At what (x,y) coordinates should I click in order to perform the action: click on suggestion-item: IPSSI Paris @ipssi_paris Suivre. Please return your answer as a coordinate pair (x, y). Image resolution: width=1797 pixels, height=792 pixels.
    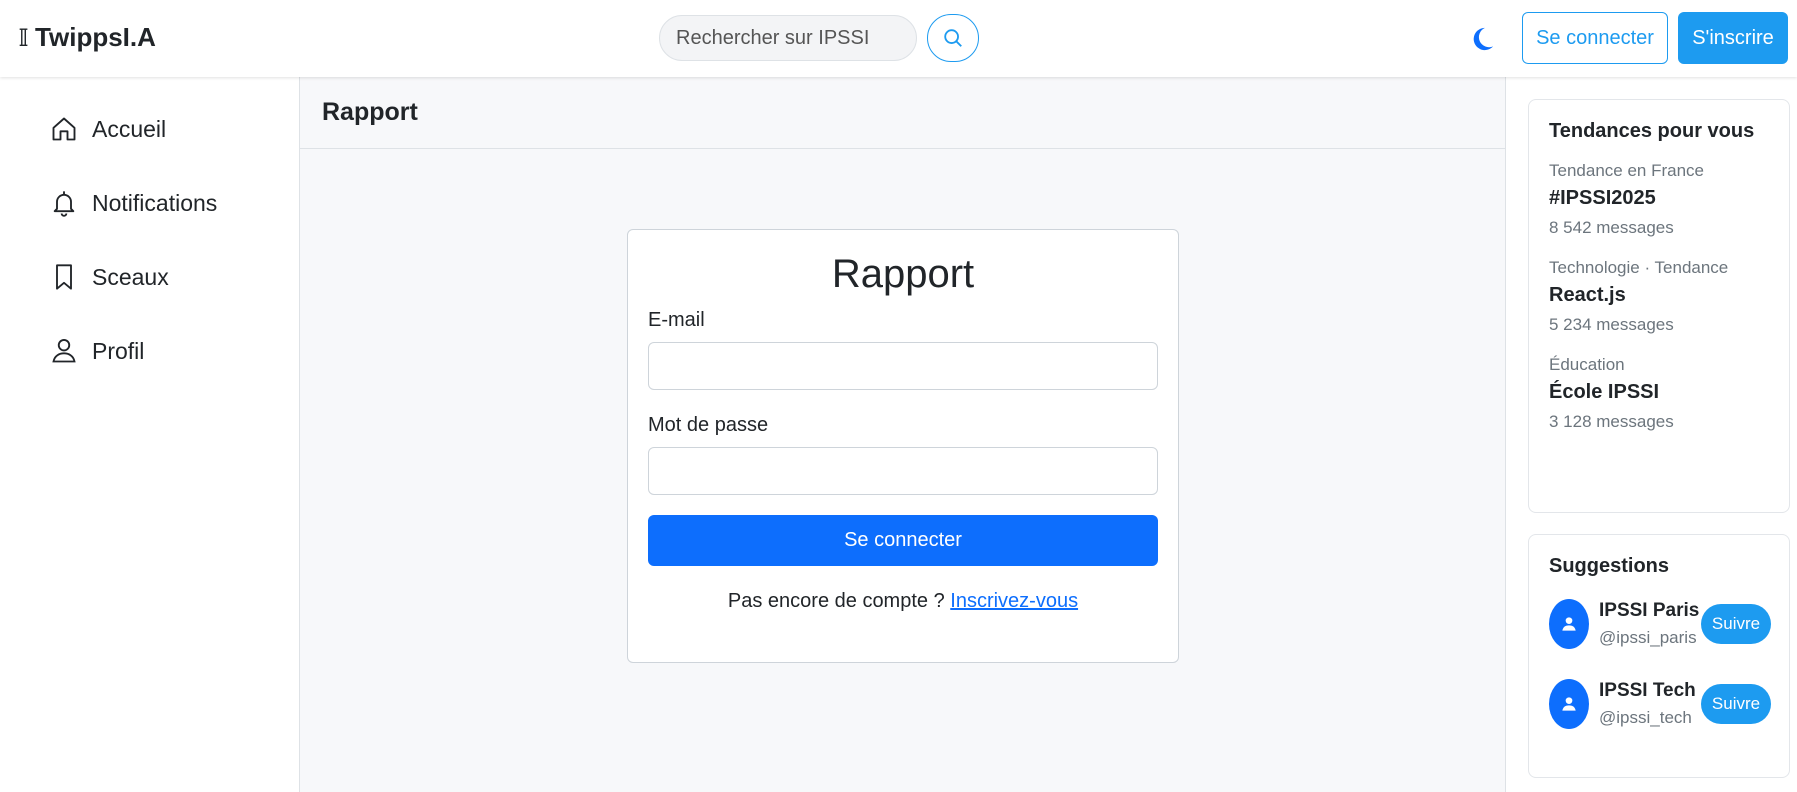
    Looking at the image, I should click on (1660, 624).